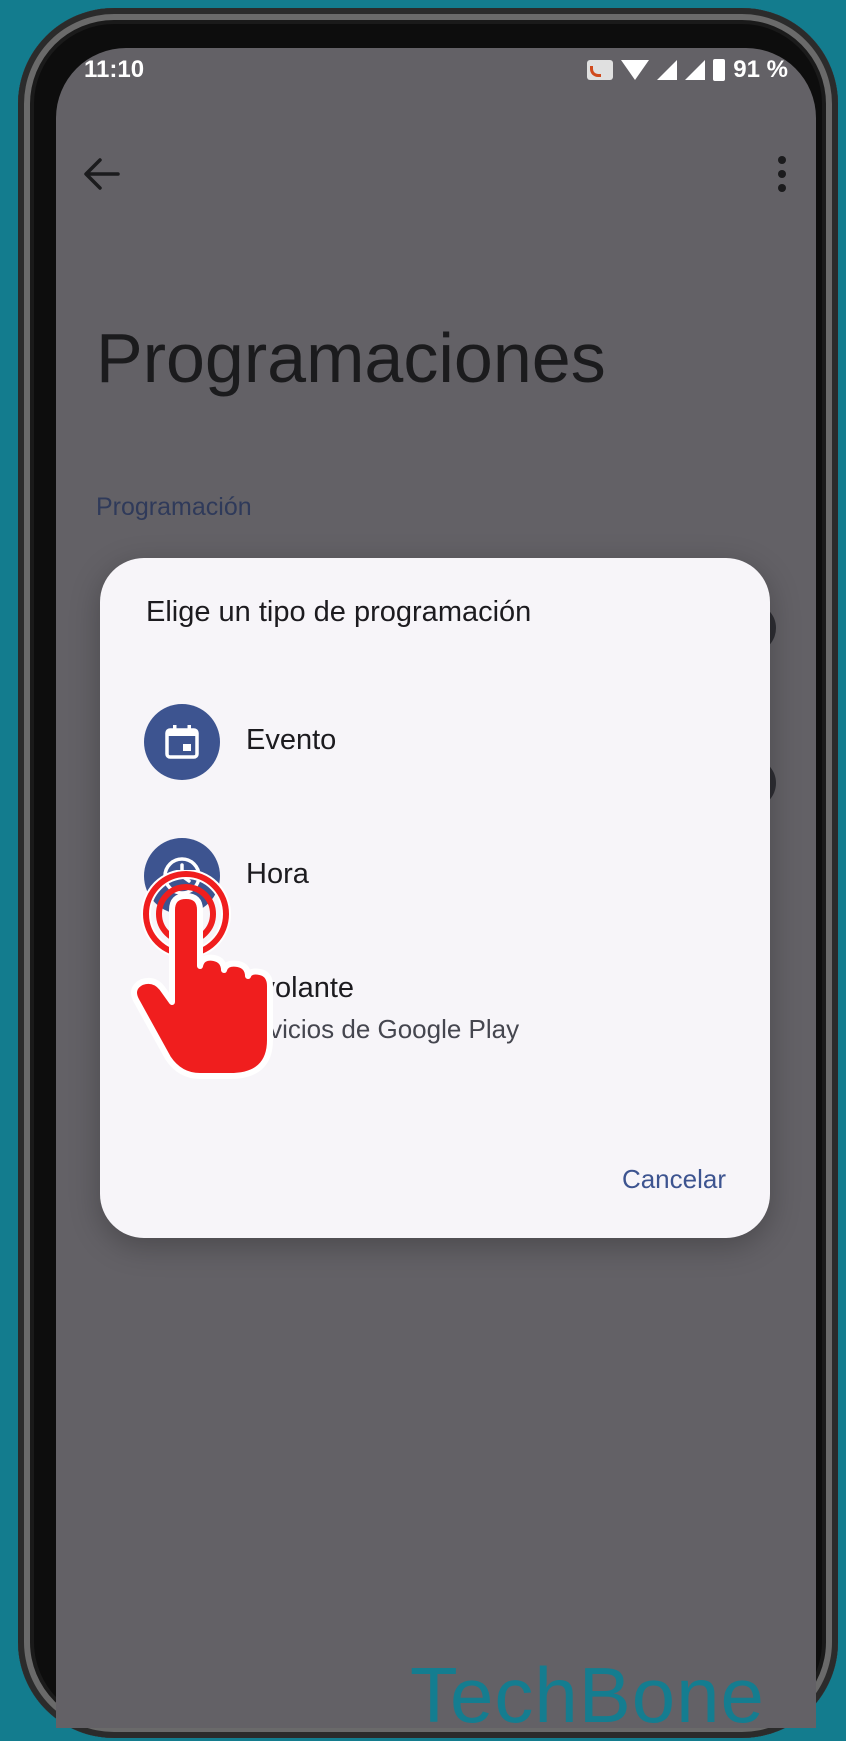 Image resolution: width=846 pixels, height=1741 pixels. What do you see at coordinates (587, 1695) in the screenshot?
I see `watermark: TechBone` at bounding box center [587, 1695].